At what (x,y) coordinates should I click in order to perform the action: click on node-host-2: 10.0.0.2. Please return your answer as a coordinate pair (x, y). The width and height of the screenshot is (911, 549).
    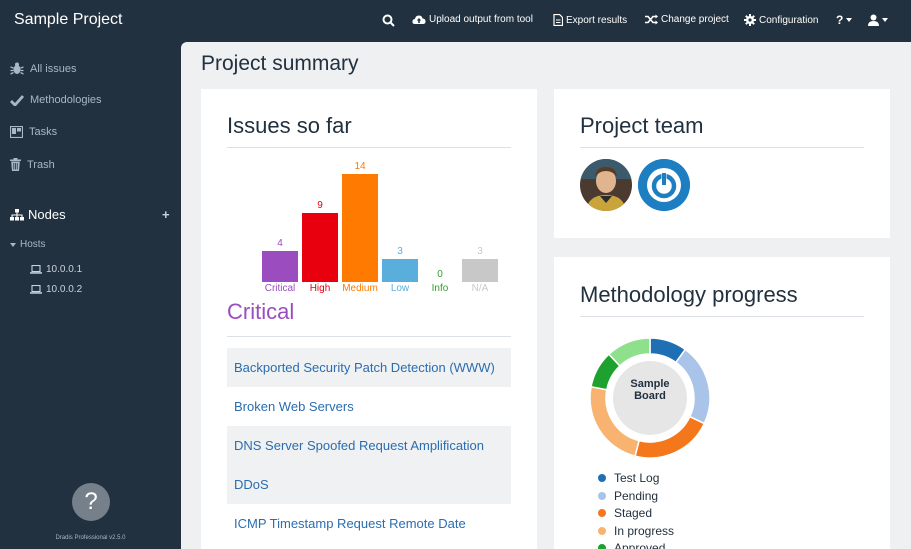
    Looking at the image, I should click on (56, 289).